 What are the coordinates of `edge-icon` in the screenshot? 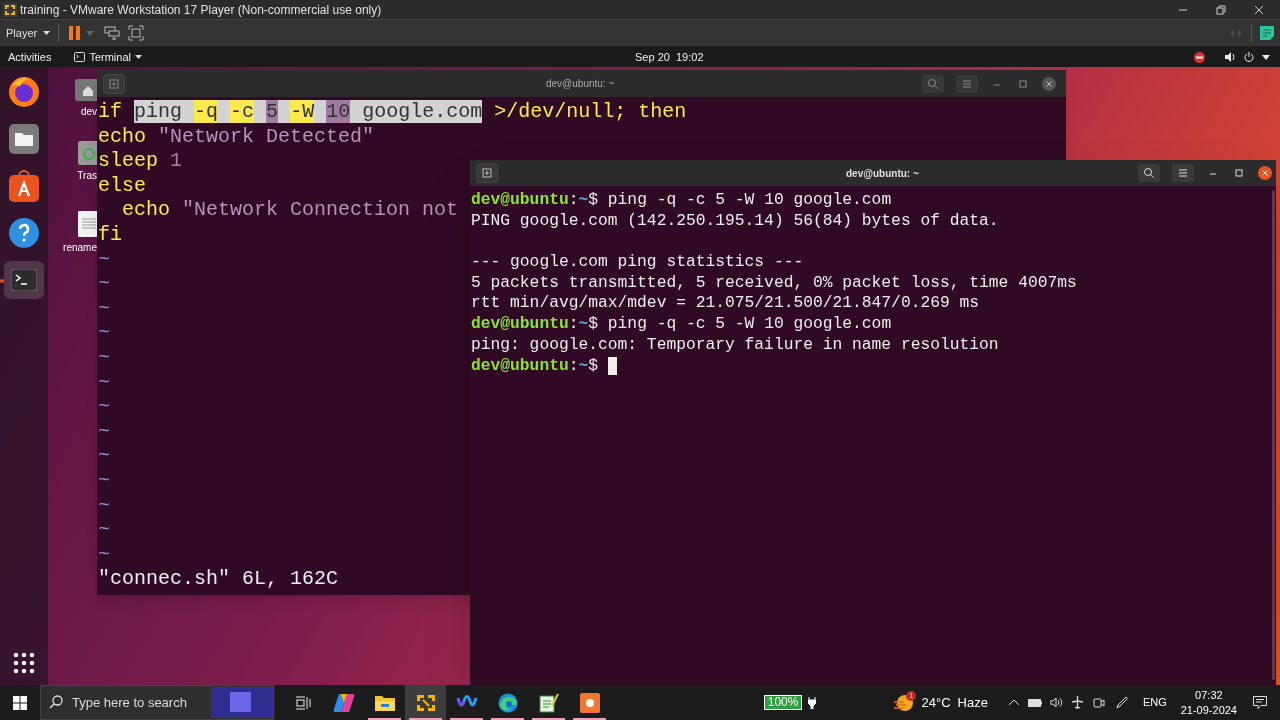 It's located at (507, 702).